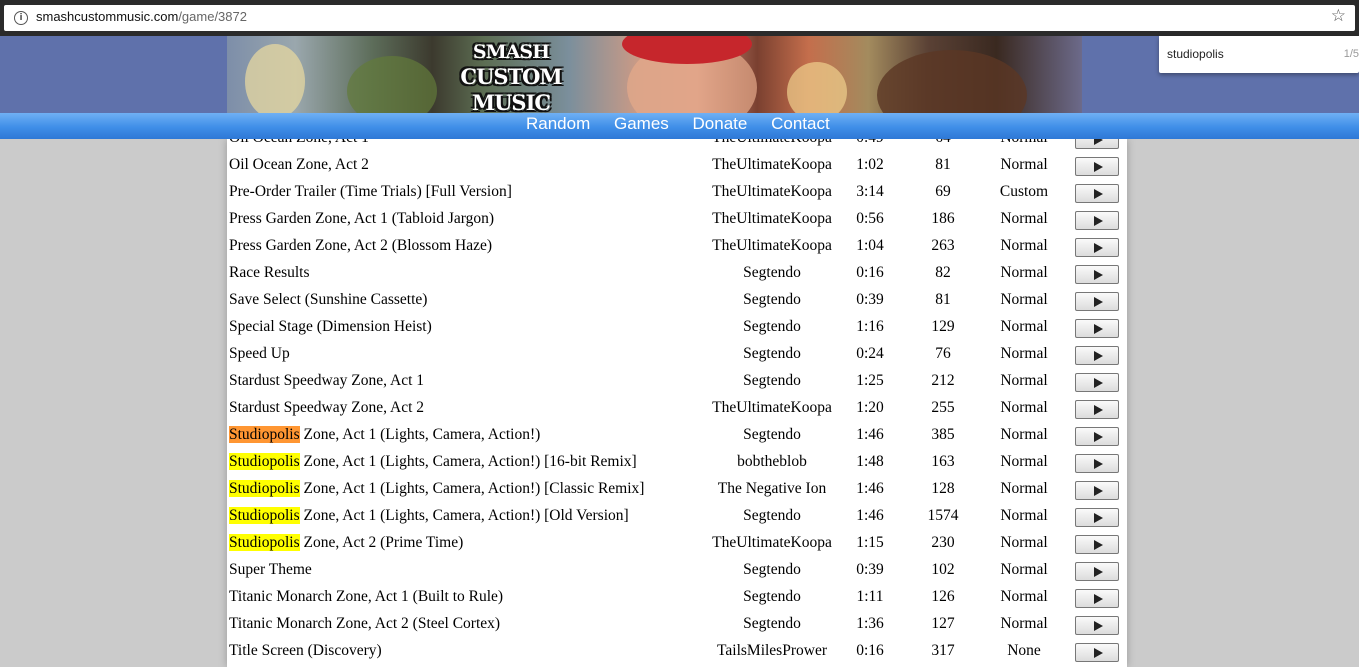  I want to click on nav-donate: Donate, so click(720, 123).